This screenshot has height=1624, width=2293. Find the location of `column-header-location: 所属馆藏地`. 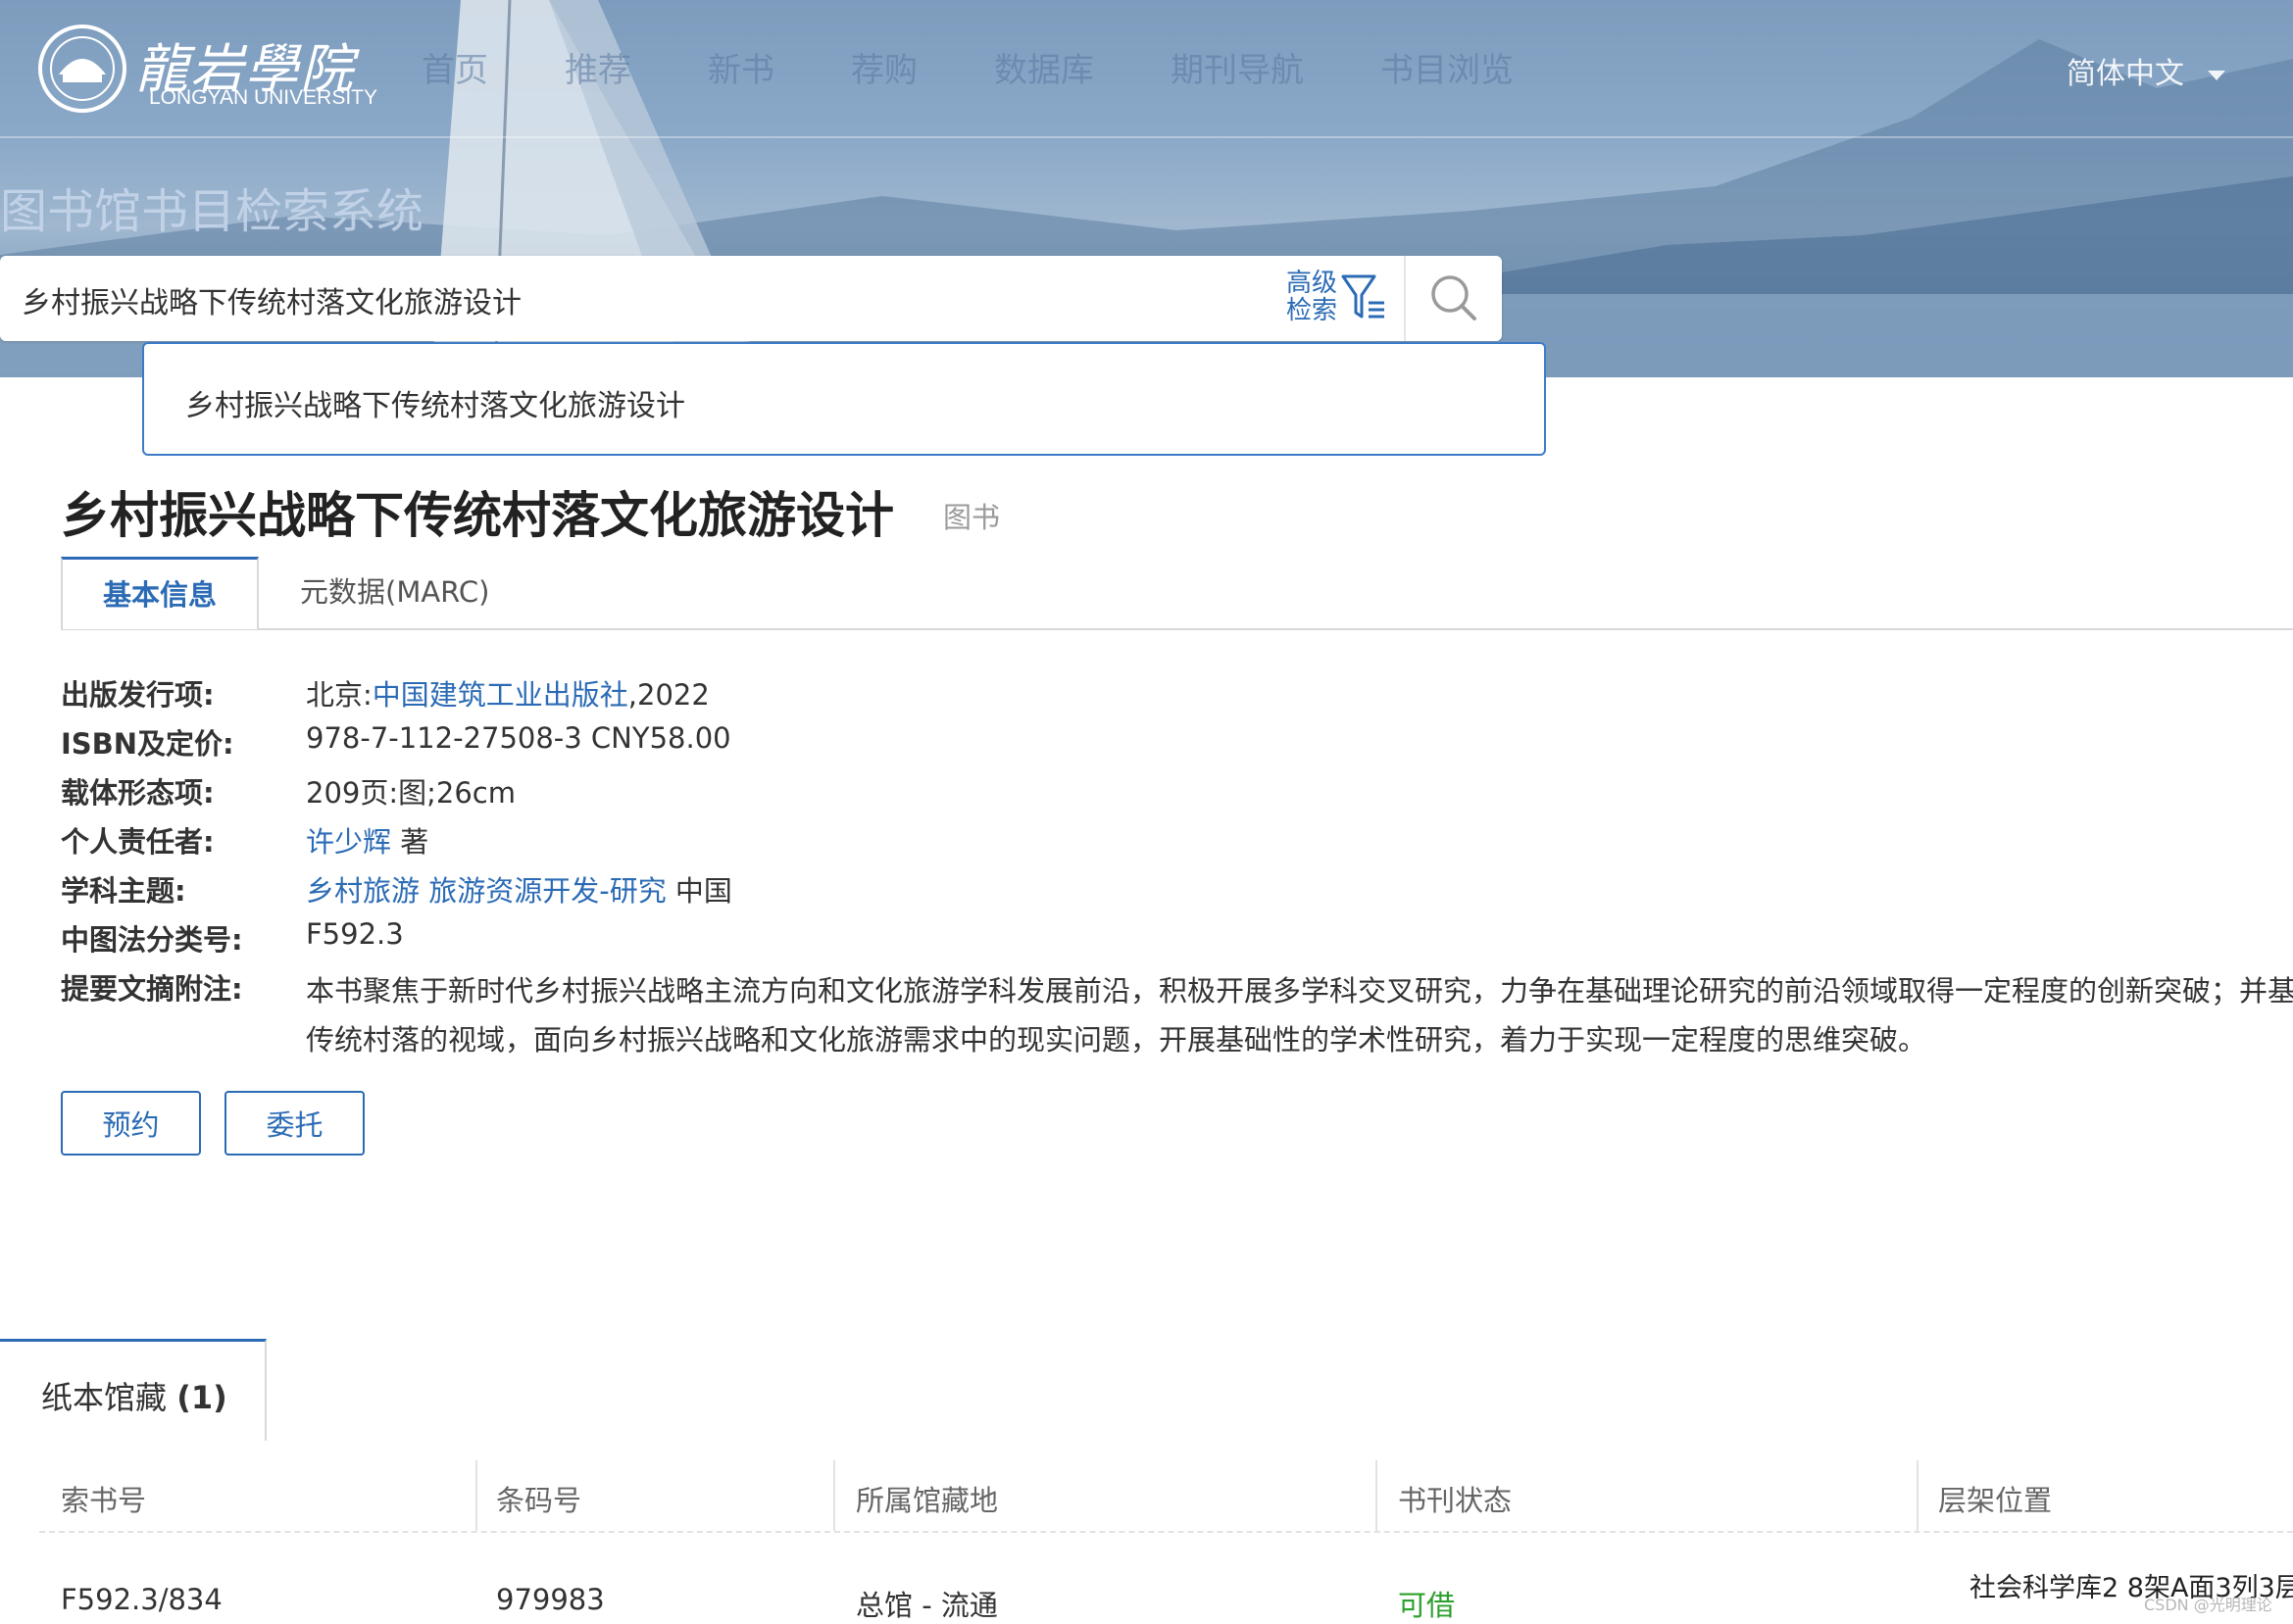

column-header-location: 所属馆藏地 is located at coordinates (927, 1501).